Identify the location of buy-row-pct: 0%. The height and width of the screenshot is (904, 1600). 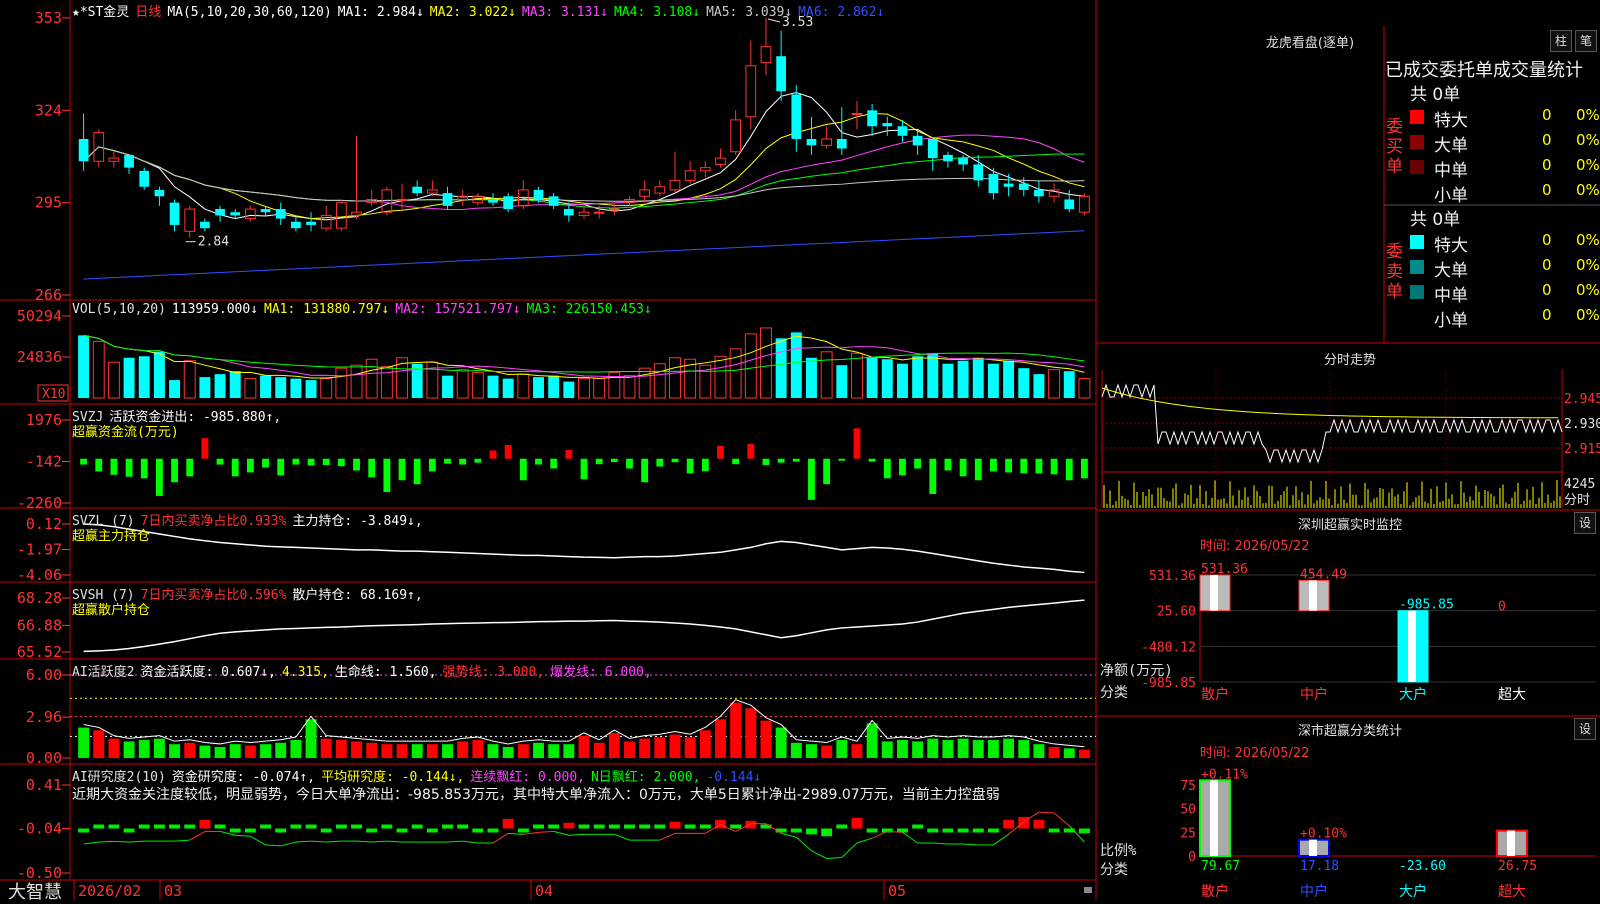
(1588, 115).